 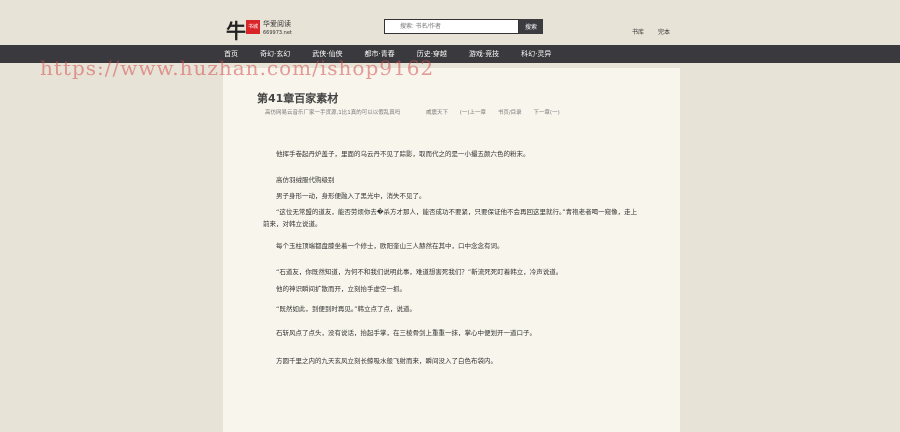 What do you see at coordinates (298, 98) in the screenshot?
I see `chapter-title: 第41章百家素材` at bounding box center [298, 98].